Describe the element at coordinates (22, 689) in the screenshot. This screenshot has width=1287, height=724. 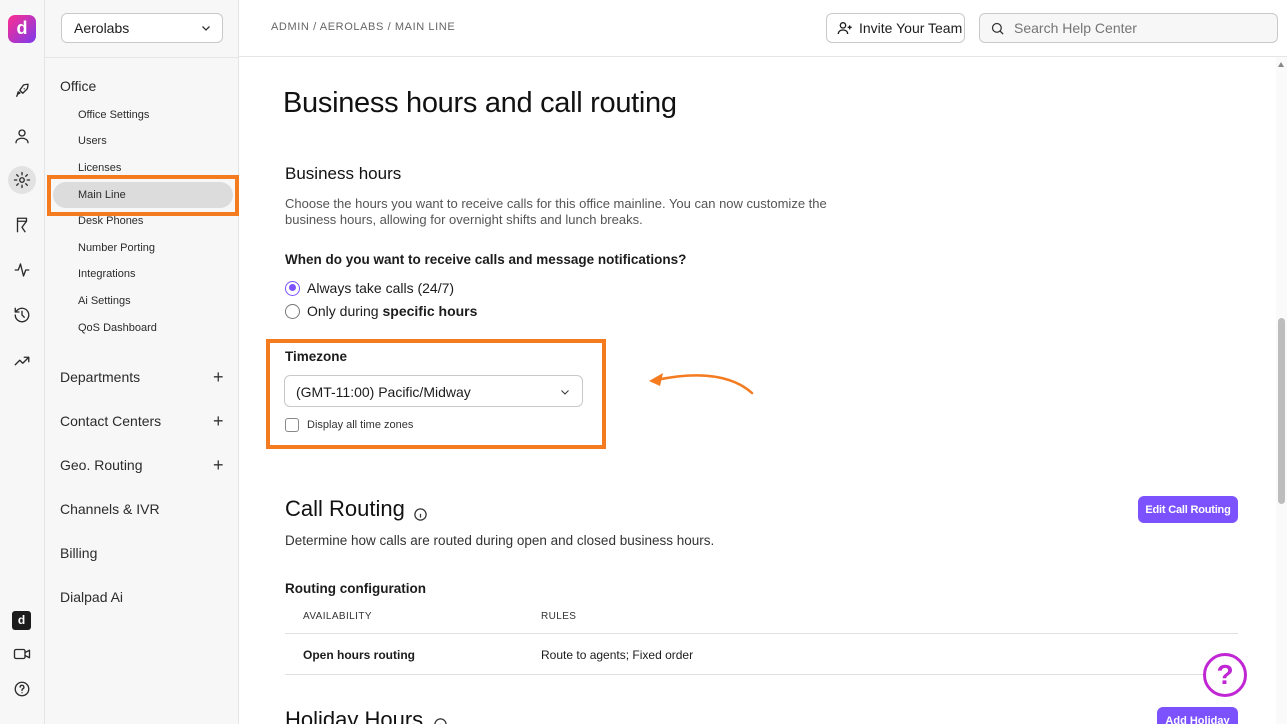
I see `help-circle-icon` at that location.